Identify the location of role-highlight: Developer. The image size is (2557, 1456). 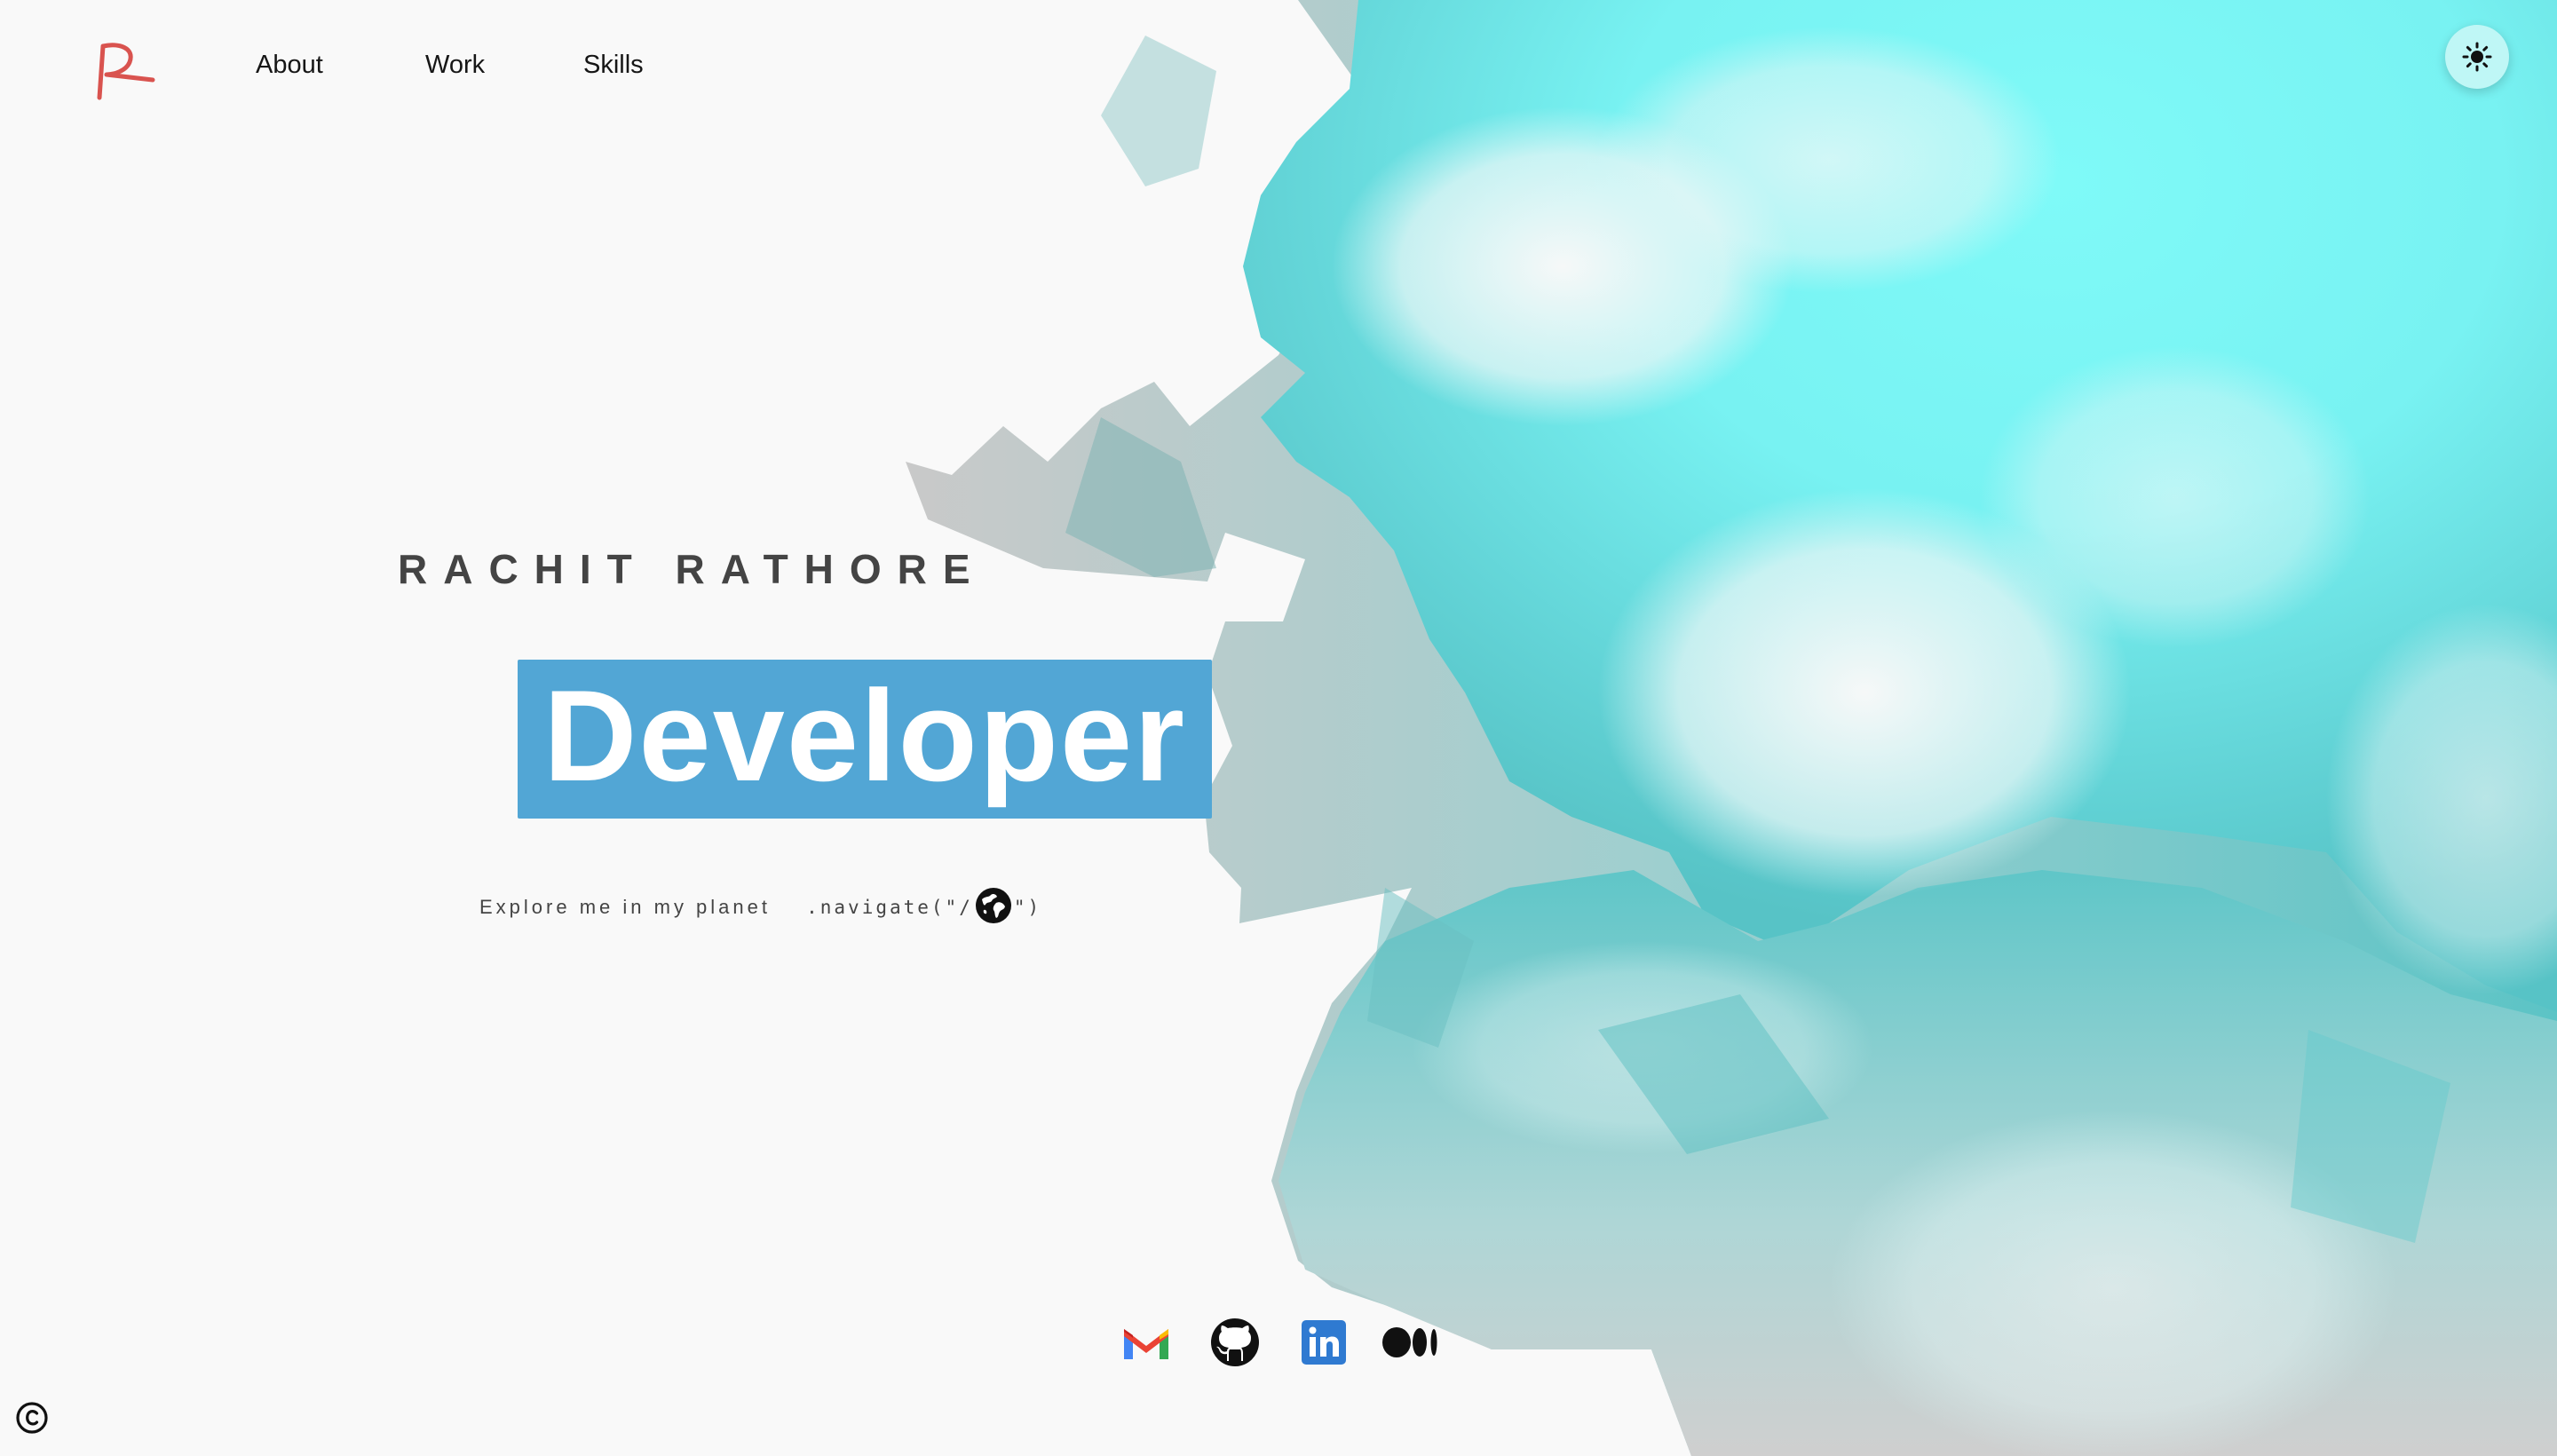
(865, 739).